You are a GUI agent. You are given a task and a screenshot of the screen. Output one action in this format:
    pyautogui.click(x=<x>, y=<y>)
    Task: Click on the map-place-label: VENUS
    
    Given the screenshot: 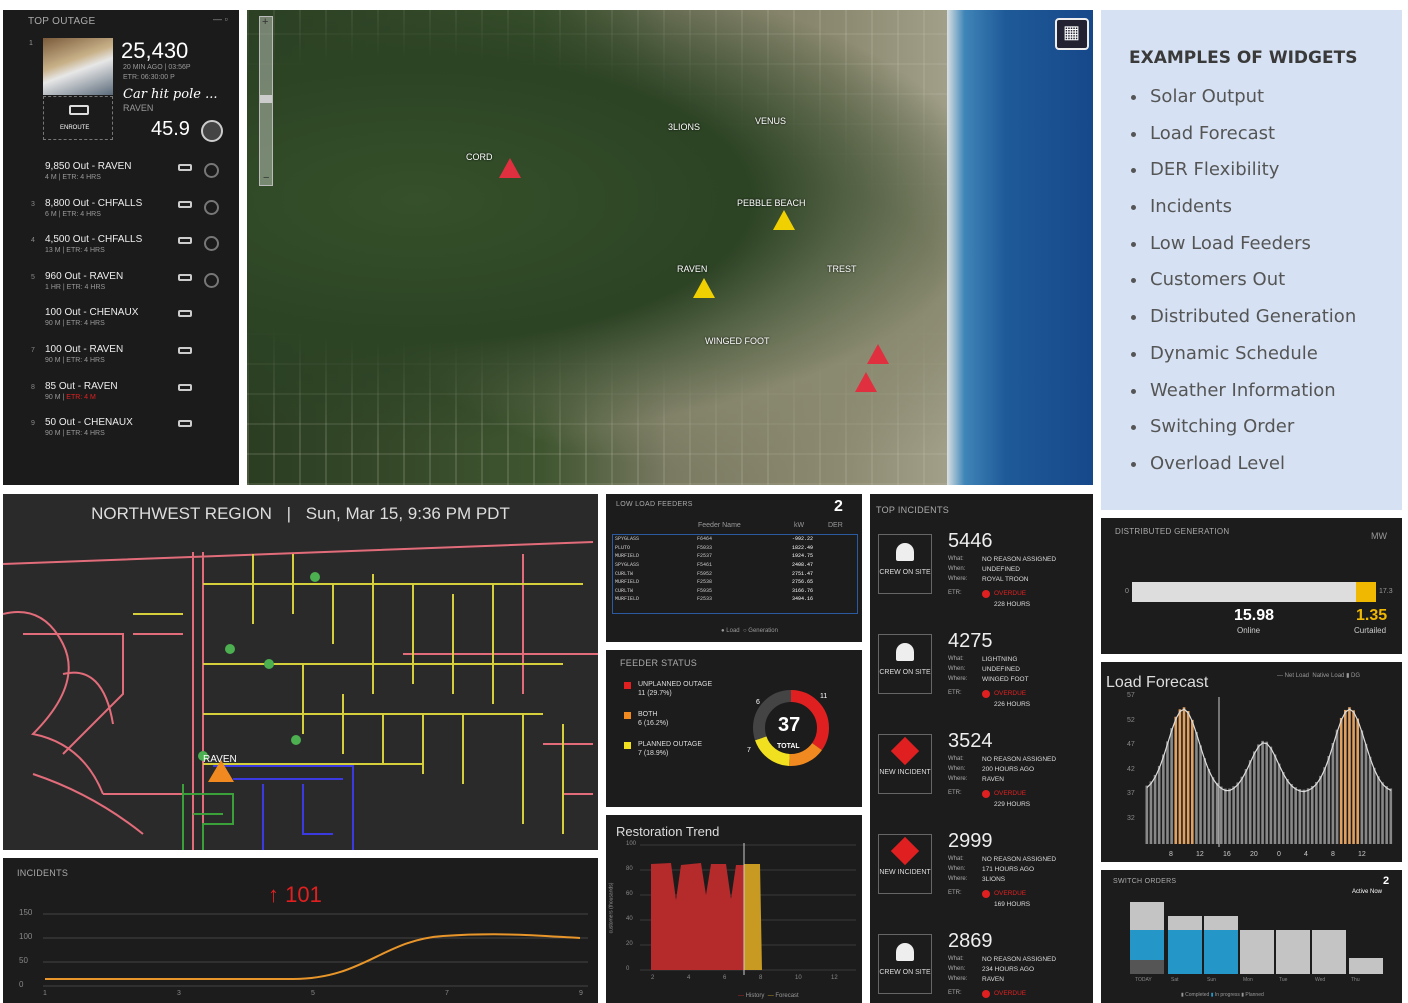 What is the action you would take?
    pyautogui.click(x=770, y=121)
    